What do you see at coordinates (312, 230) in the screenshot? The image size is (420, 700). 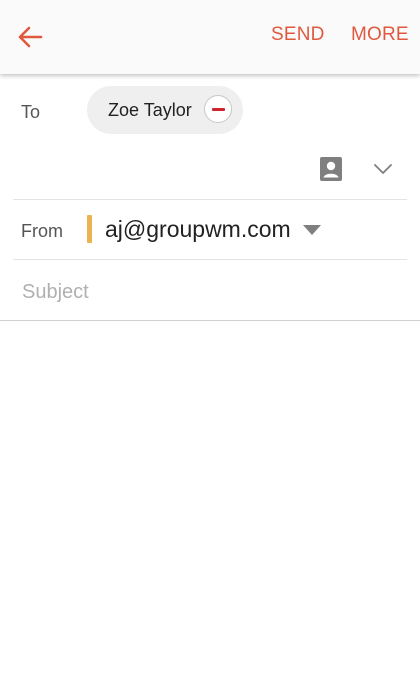 I see `triangle-down-icon` at bounding box center [312, 230].